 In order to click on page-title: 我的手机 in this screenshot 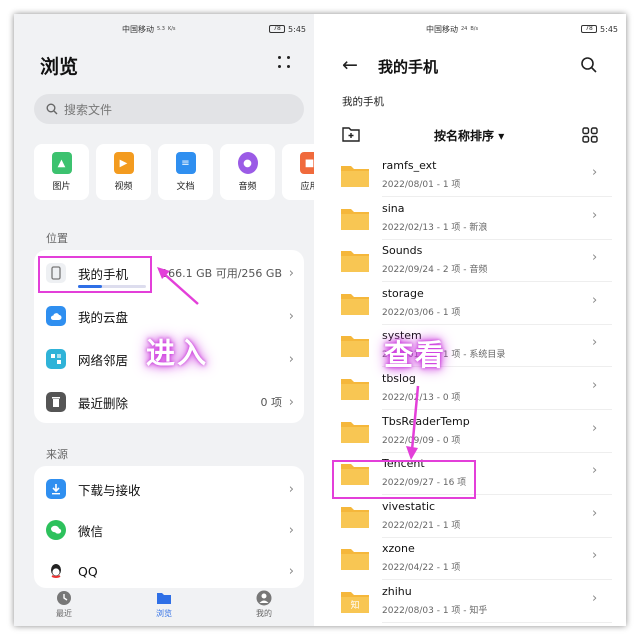, I will do `click(408, 67)`.